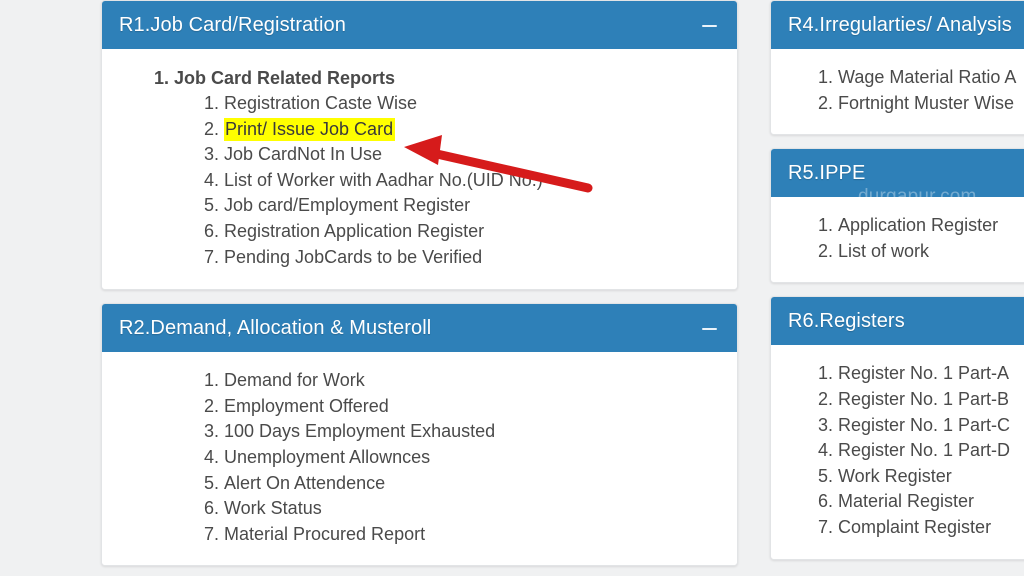 The width and height of the screenshot is (1024, 576). What do you see at coordinates (931, 78) in the screenshot?
I see `list-item: Wage Material Ratio A` at bounding box center [931, 78].